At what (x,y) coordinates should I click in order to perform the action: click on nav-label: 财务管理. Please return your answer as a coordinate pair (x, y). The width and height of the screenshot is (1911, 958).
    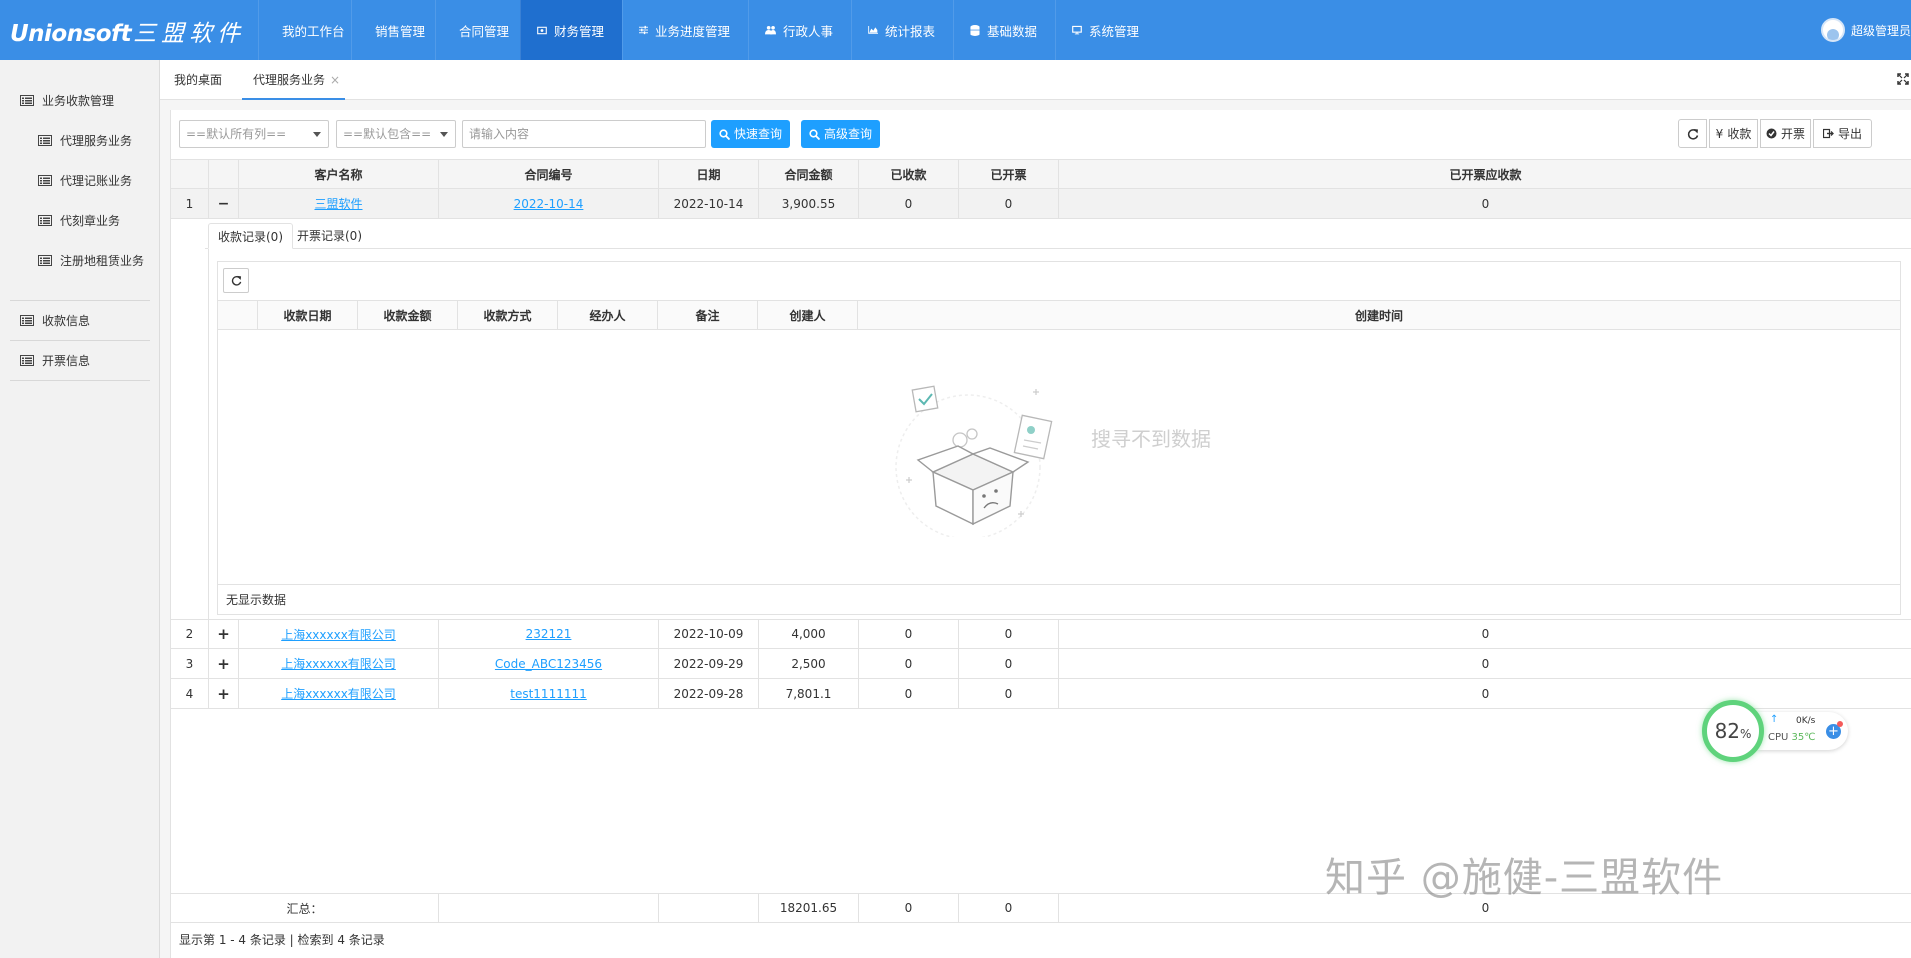
    Looking at the image, I should click on (578, 31).